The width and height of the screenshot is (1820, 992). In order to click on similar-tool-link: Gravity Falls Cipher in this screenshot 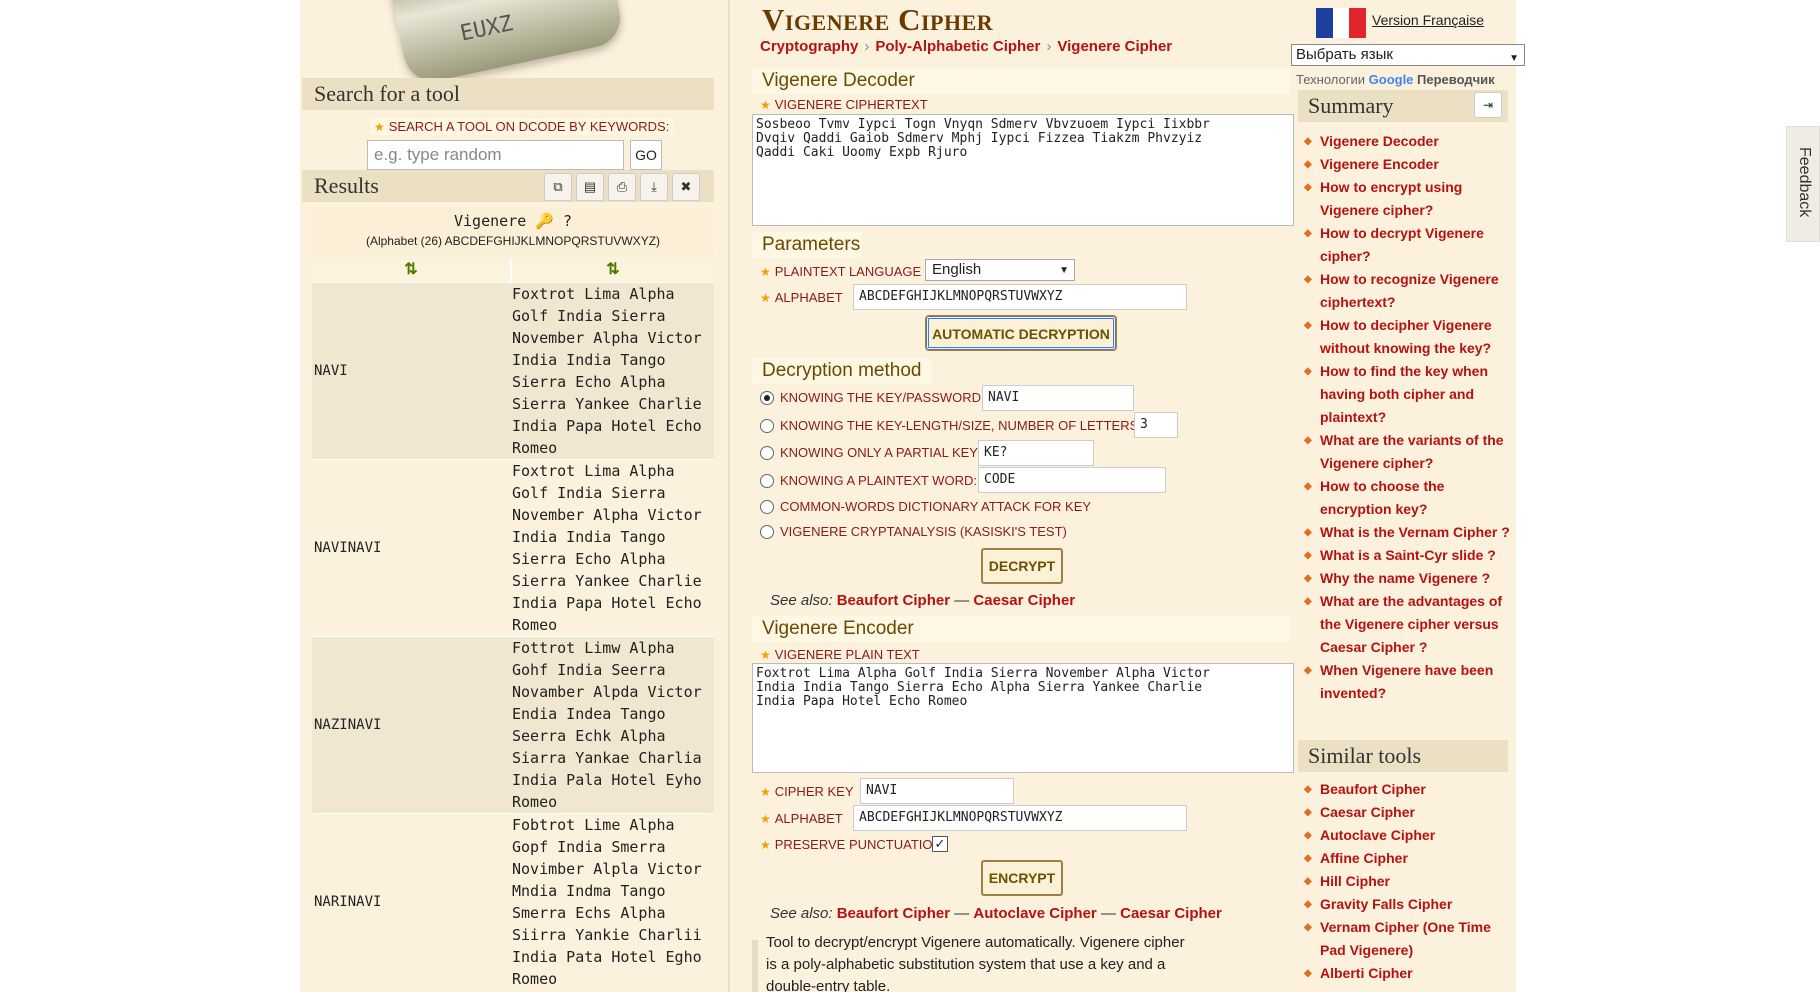, I will do `click(1407, 904)`.